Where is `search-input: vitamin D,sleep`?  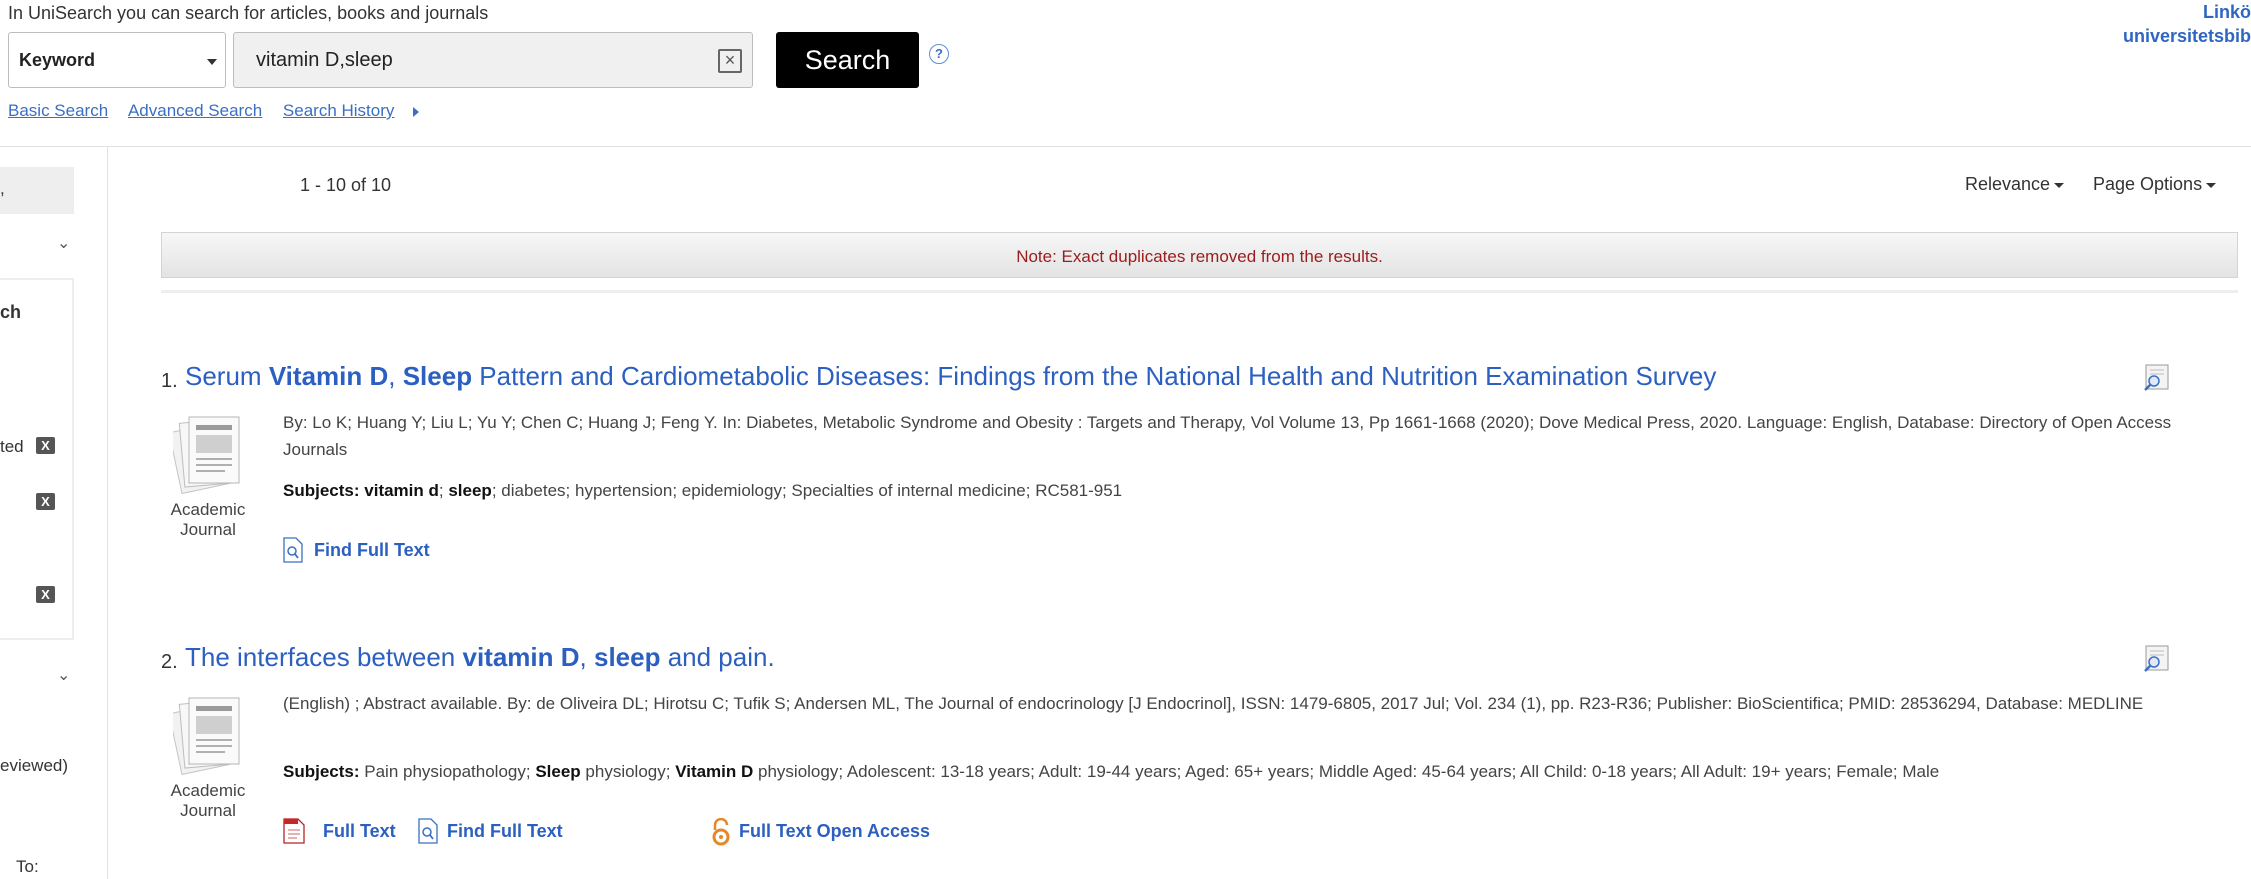
search-input: vitamin D,sleep is located at coordinates (493, 60).